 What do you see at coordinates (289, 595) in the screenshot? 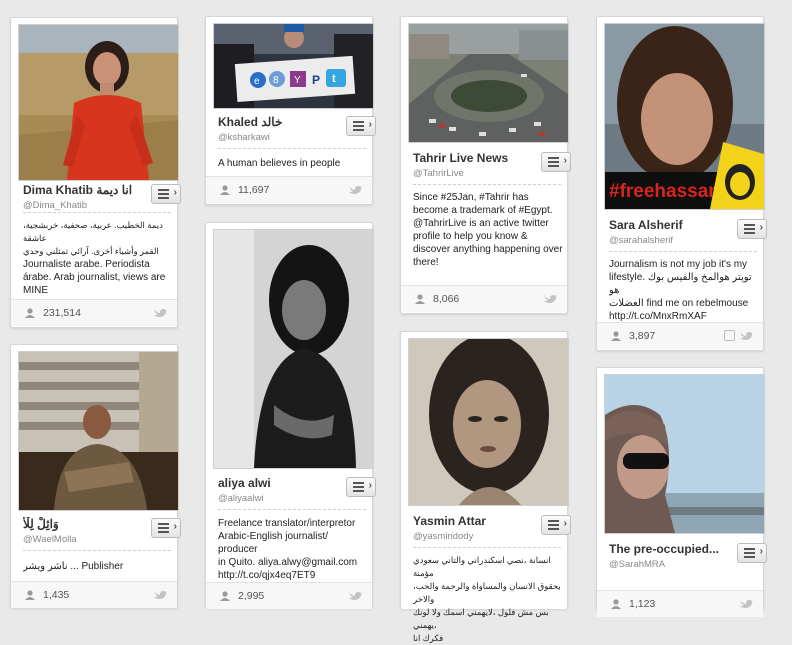
I see `card-footer: 2,995` at bounding box center [289, 595].